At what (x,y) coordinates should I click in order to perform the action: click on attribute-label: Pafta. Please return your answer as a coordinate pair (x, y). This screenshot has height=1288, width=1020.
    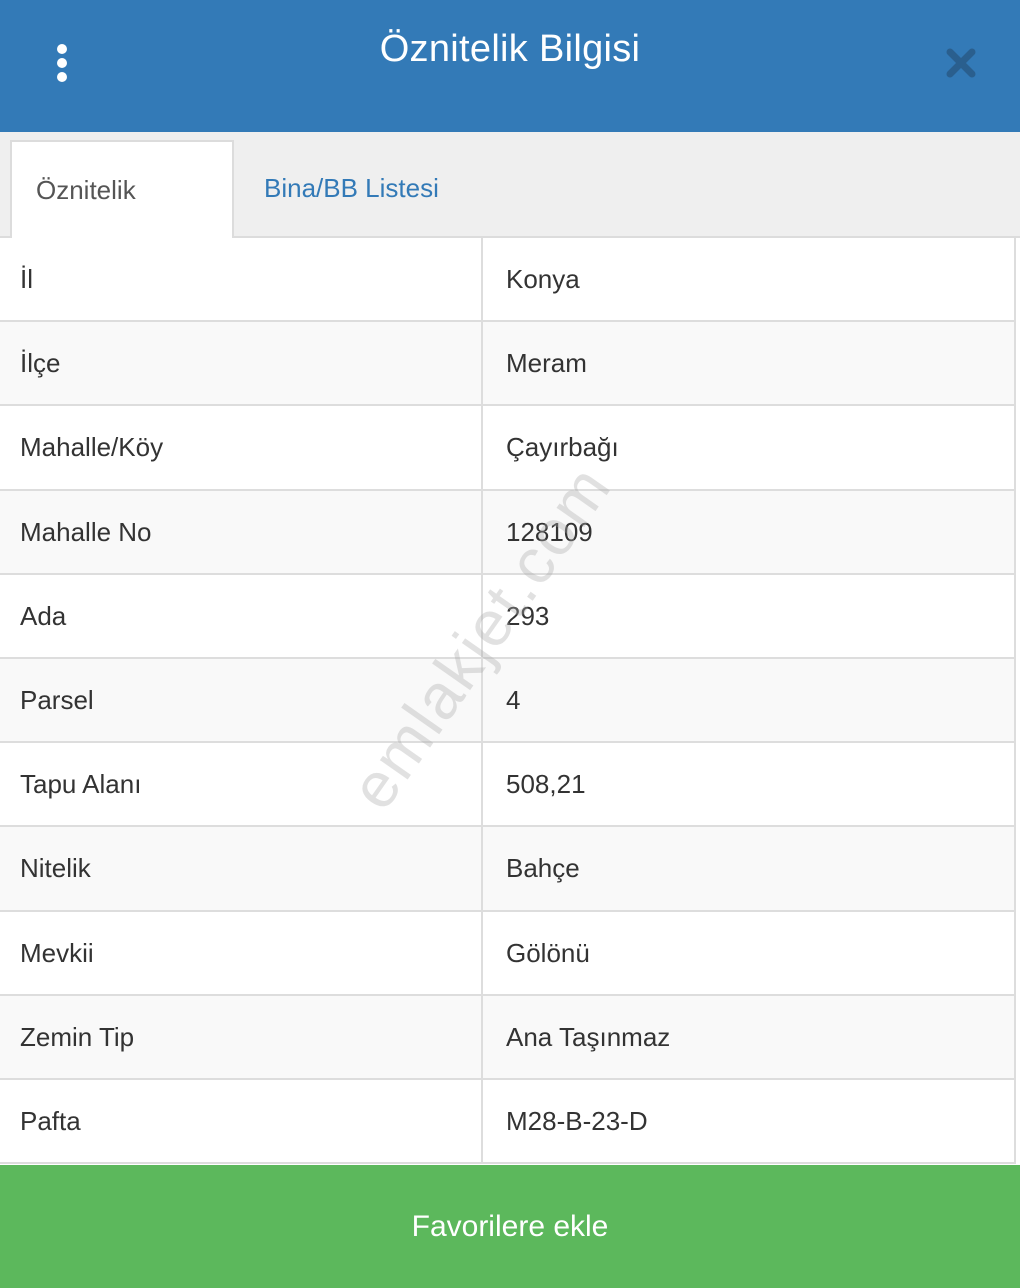
    Looking at the image, I should click on (50, 1120).